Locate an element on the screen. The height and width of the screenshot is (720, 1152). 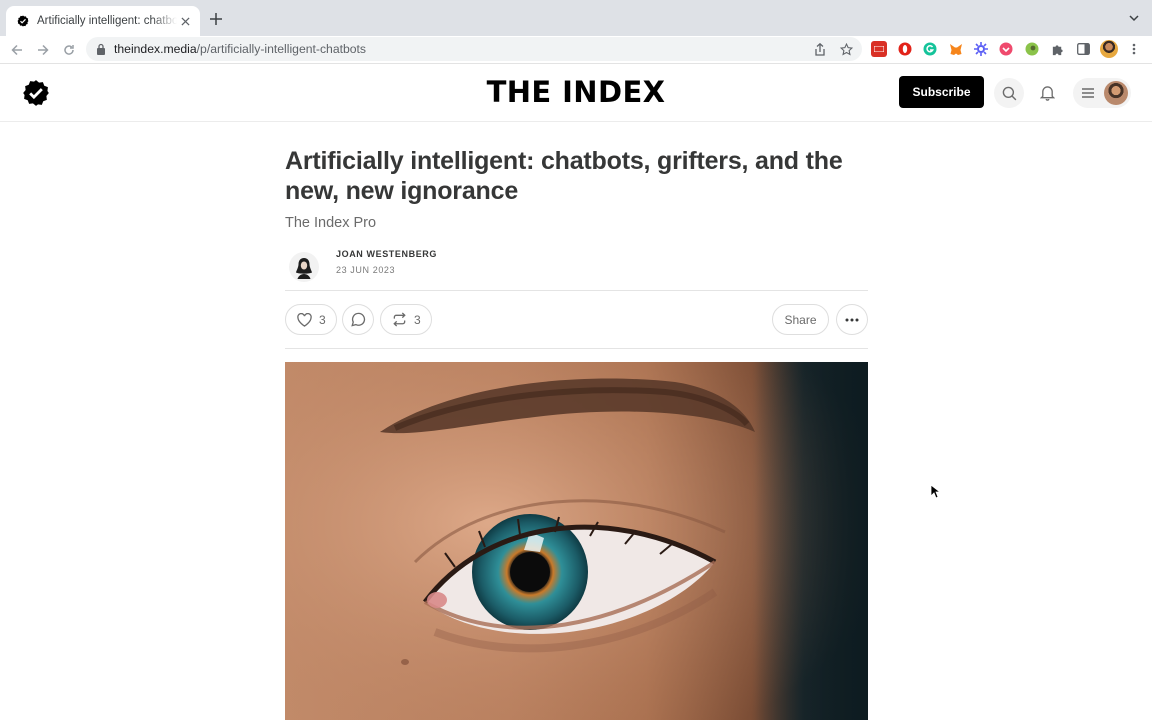
hamburger-menu-icon is located at coordinates (1088, 93).